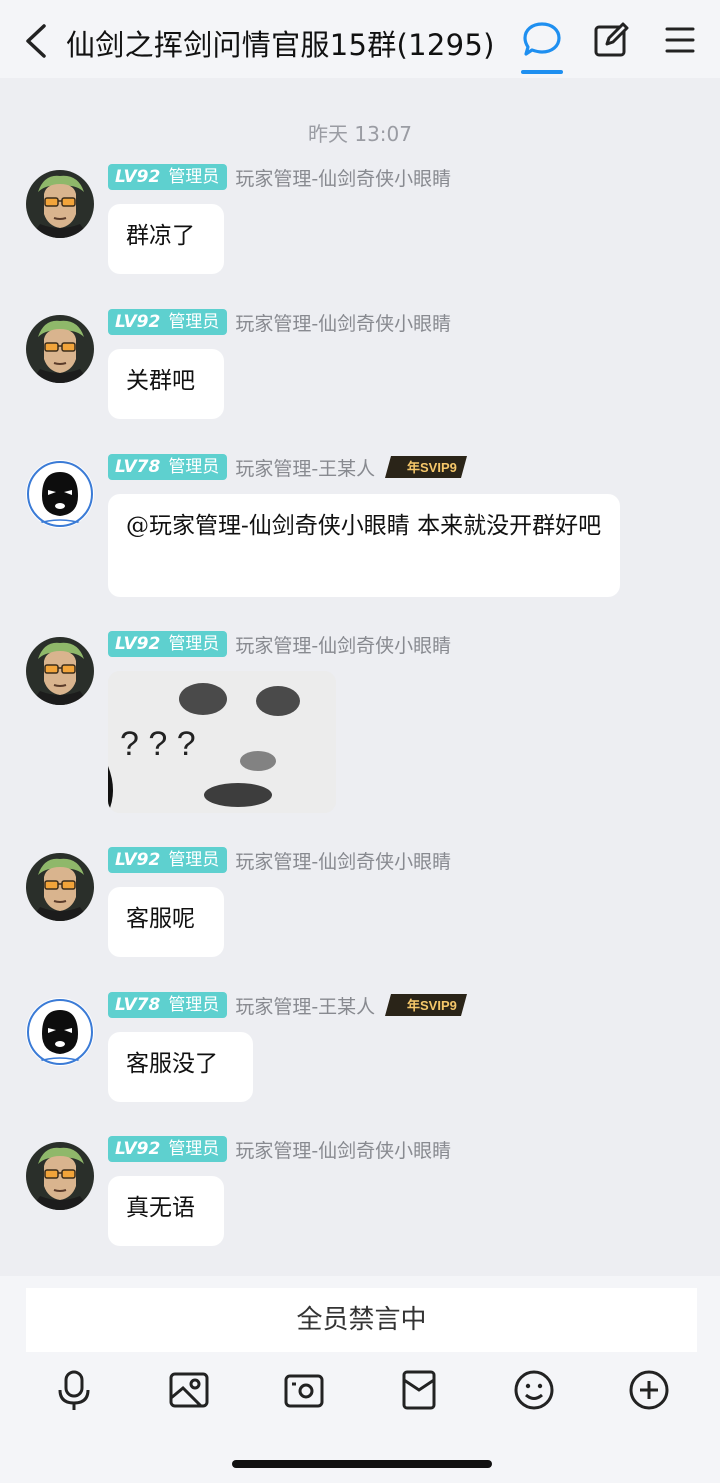 The height and width of the screenshot is (1483, 720). What do you see at coordinates (680, 40) in the screenshot?
I see `menu-icon` at bounding box center [680, 40].